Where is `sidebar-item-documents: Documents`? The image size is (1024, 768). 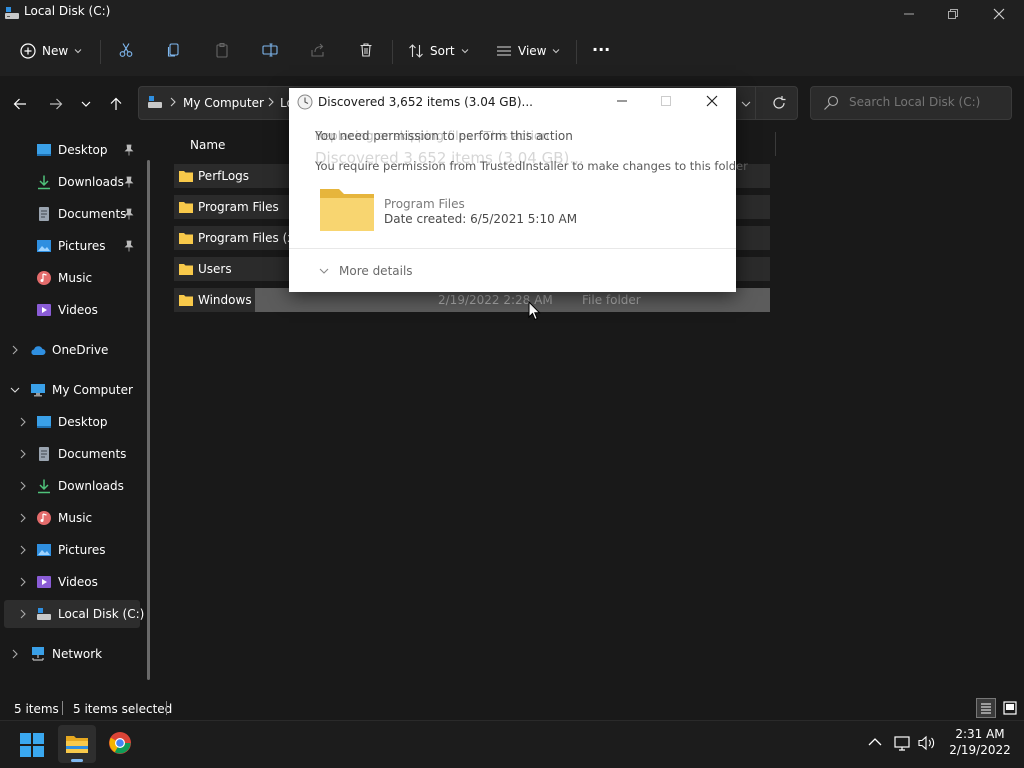
sidebar-item-documents: Documents is located at coordinates (81, 214).